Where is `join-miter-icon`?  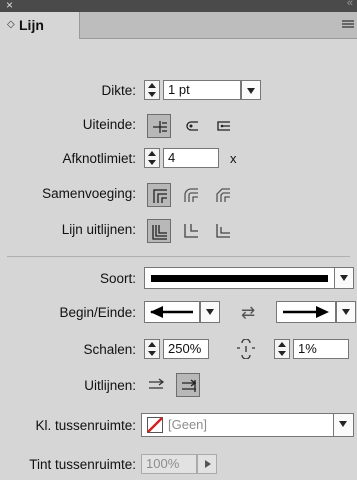
join-miter-icon is located at coordinates (160, 196).